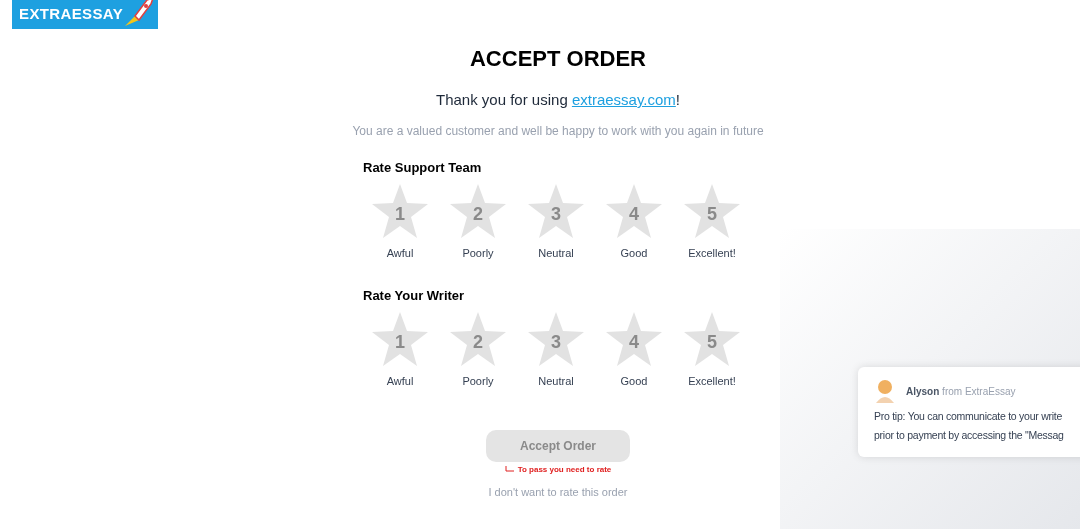 The image size is (1080, 529). I want to click on site-link: extraessay.com, so click(623, 99).